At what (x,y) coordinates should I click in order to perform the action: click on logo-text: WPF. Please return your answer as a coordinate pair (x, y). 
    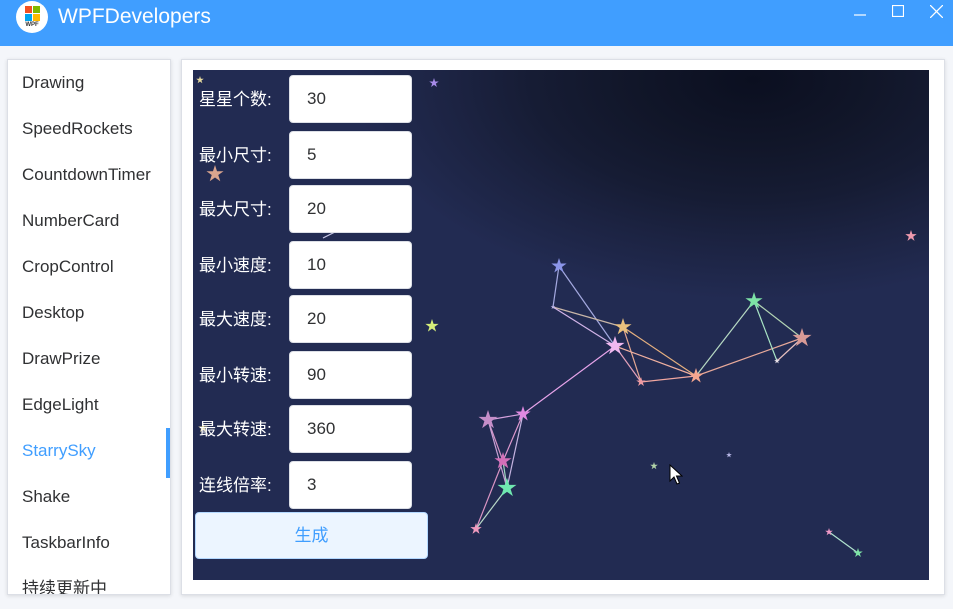
    Looking at the image, I should click on (32, 25).